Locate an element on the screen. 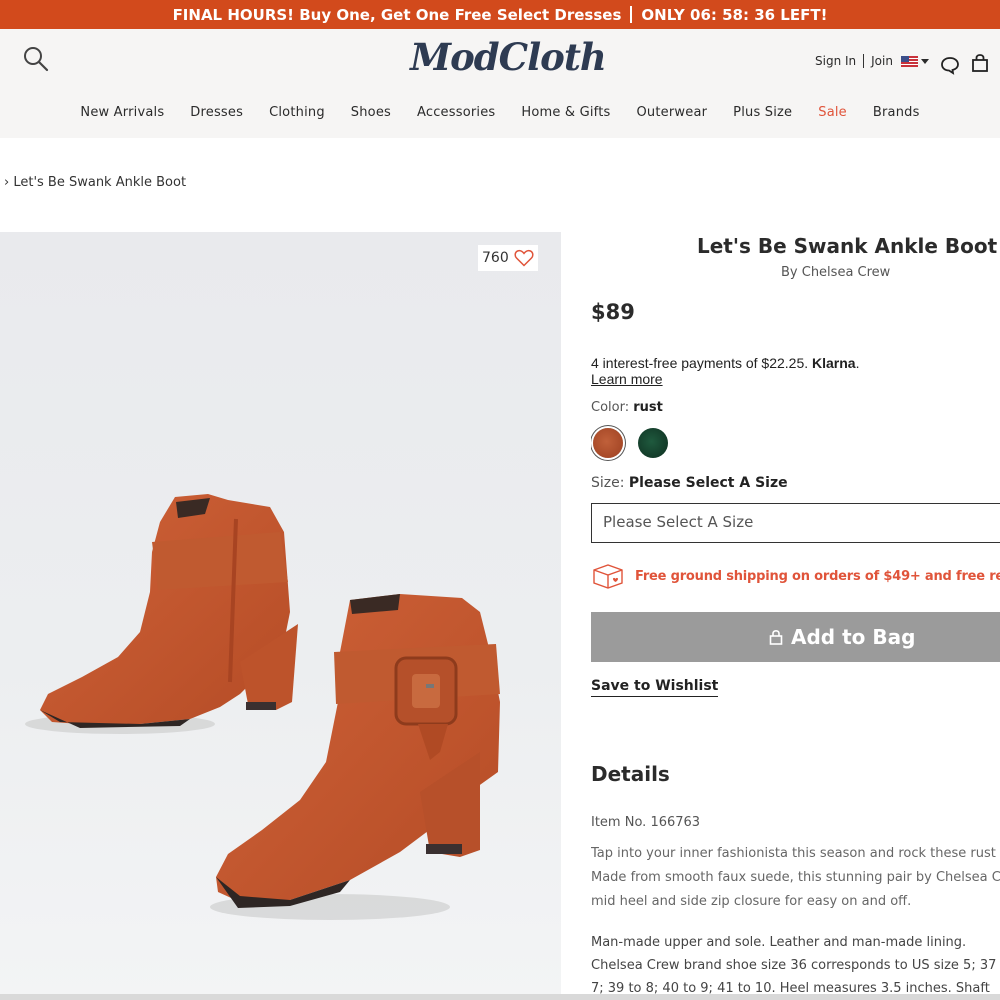  product-title: Let's Be Swank Ankle Boot is located at coordinates (847, 246).